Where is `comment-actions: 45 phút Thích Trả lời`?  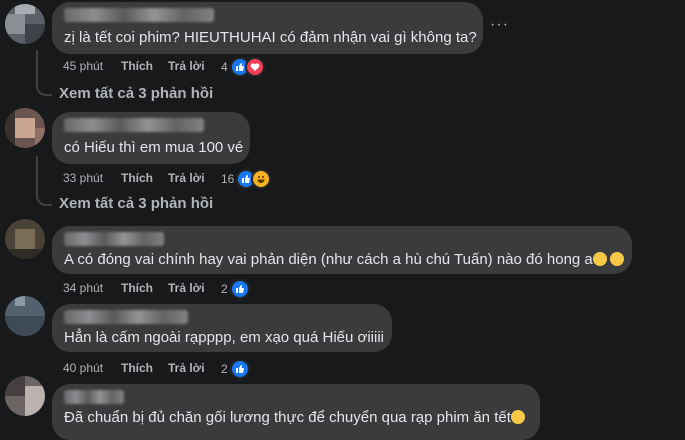 comment-actions: 45 phút Thích Trả lời is located at coordinates (134, 66).